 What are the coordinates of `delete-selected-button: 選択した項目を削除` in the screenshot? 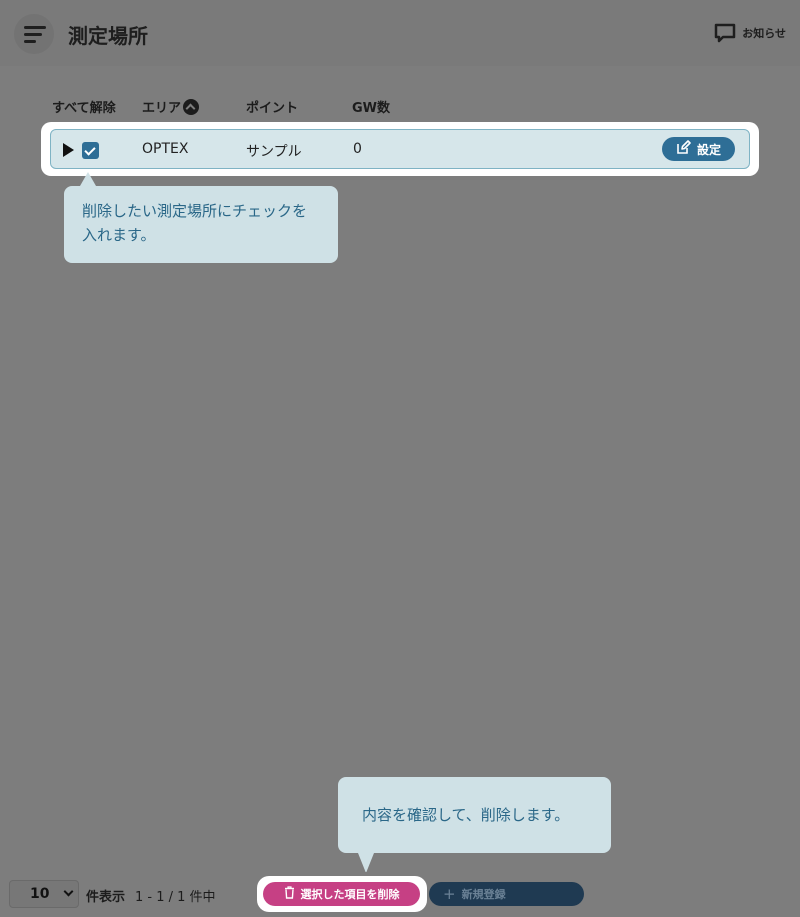 It's located at (341, 894).